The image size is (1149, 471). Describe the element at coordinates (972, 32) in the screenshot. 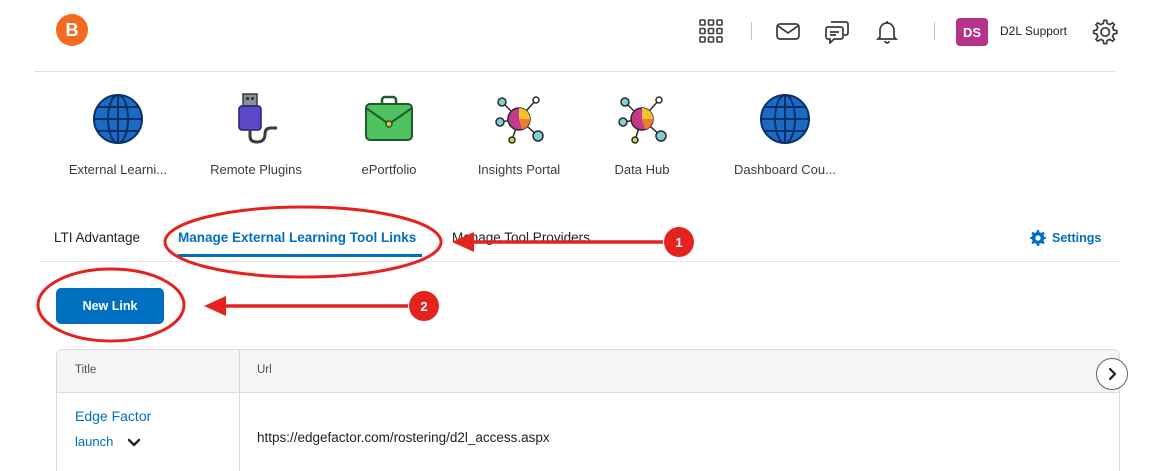

I see `avatar: DS` at that location.